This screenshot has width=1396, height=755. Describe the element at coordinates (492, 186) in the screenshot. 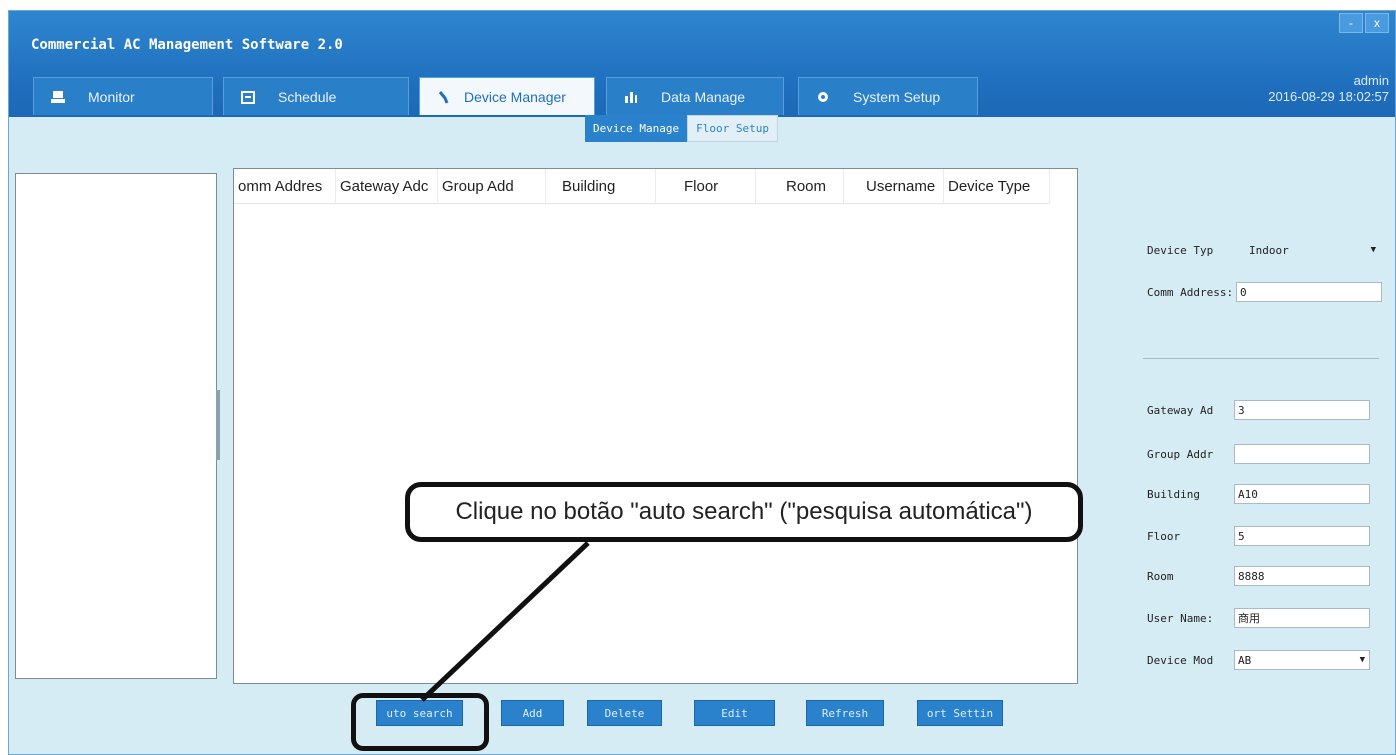

I see `column-header-group-address: Group Add` at that location.